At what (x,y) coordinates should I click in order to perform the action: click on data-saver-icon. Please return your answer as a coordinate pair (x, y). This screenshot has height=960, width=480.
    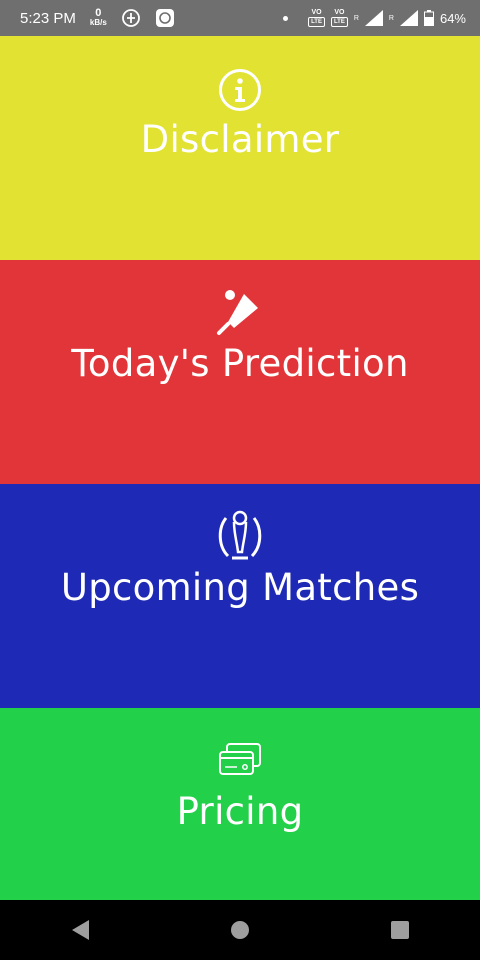
    Looking at the image, I should click on (130, 18).